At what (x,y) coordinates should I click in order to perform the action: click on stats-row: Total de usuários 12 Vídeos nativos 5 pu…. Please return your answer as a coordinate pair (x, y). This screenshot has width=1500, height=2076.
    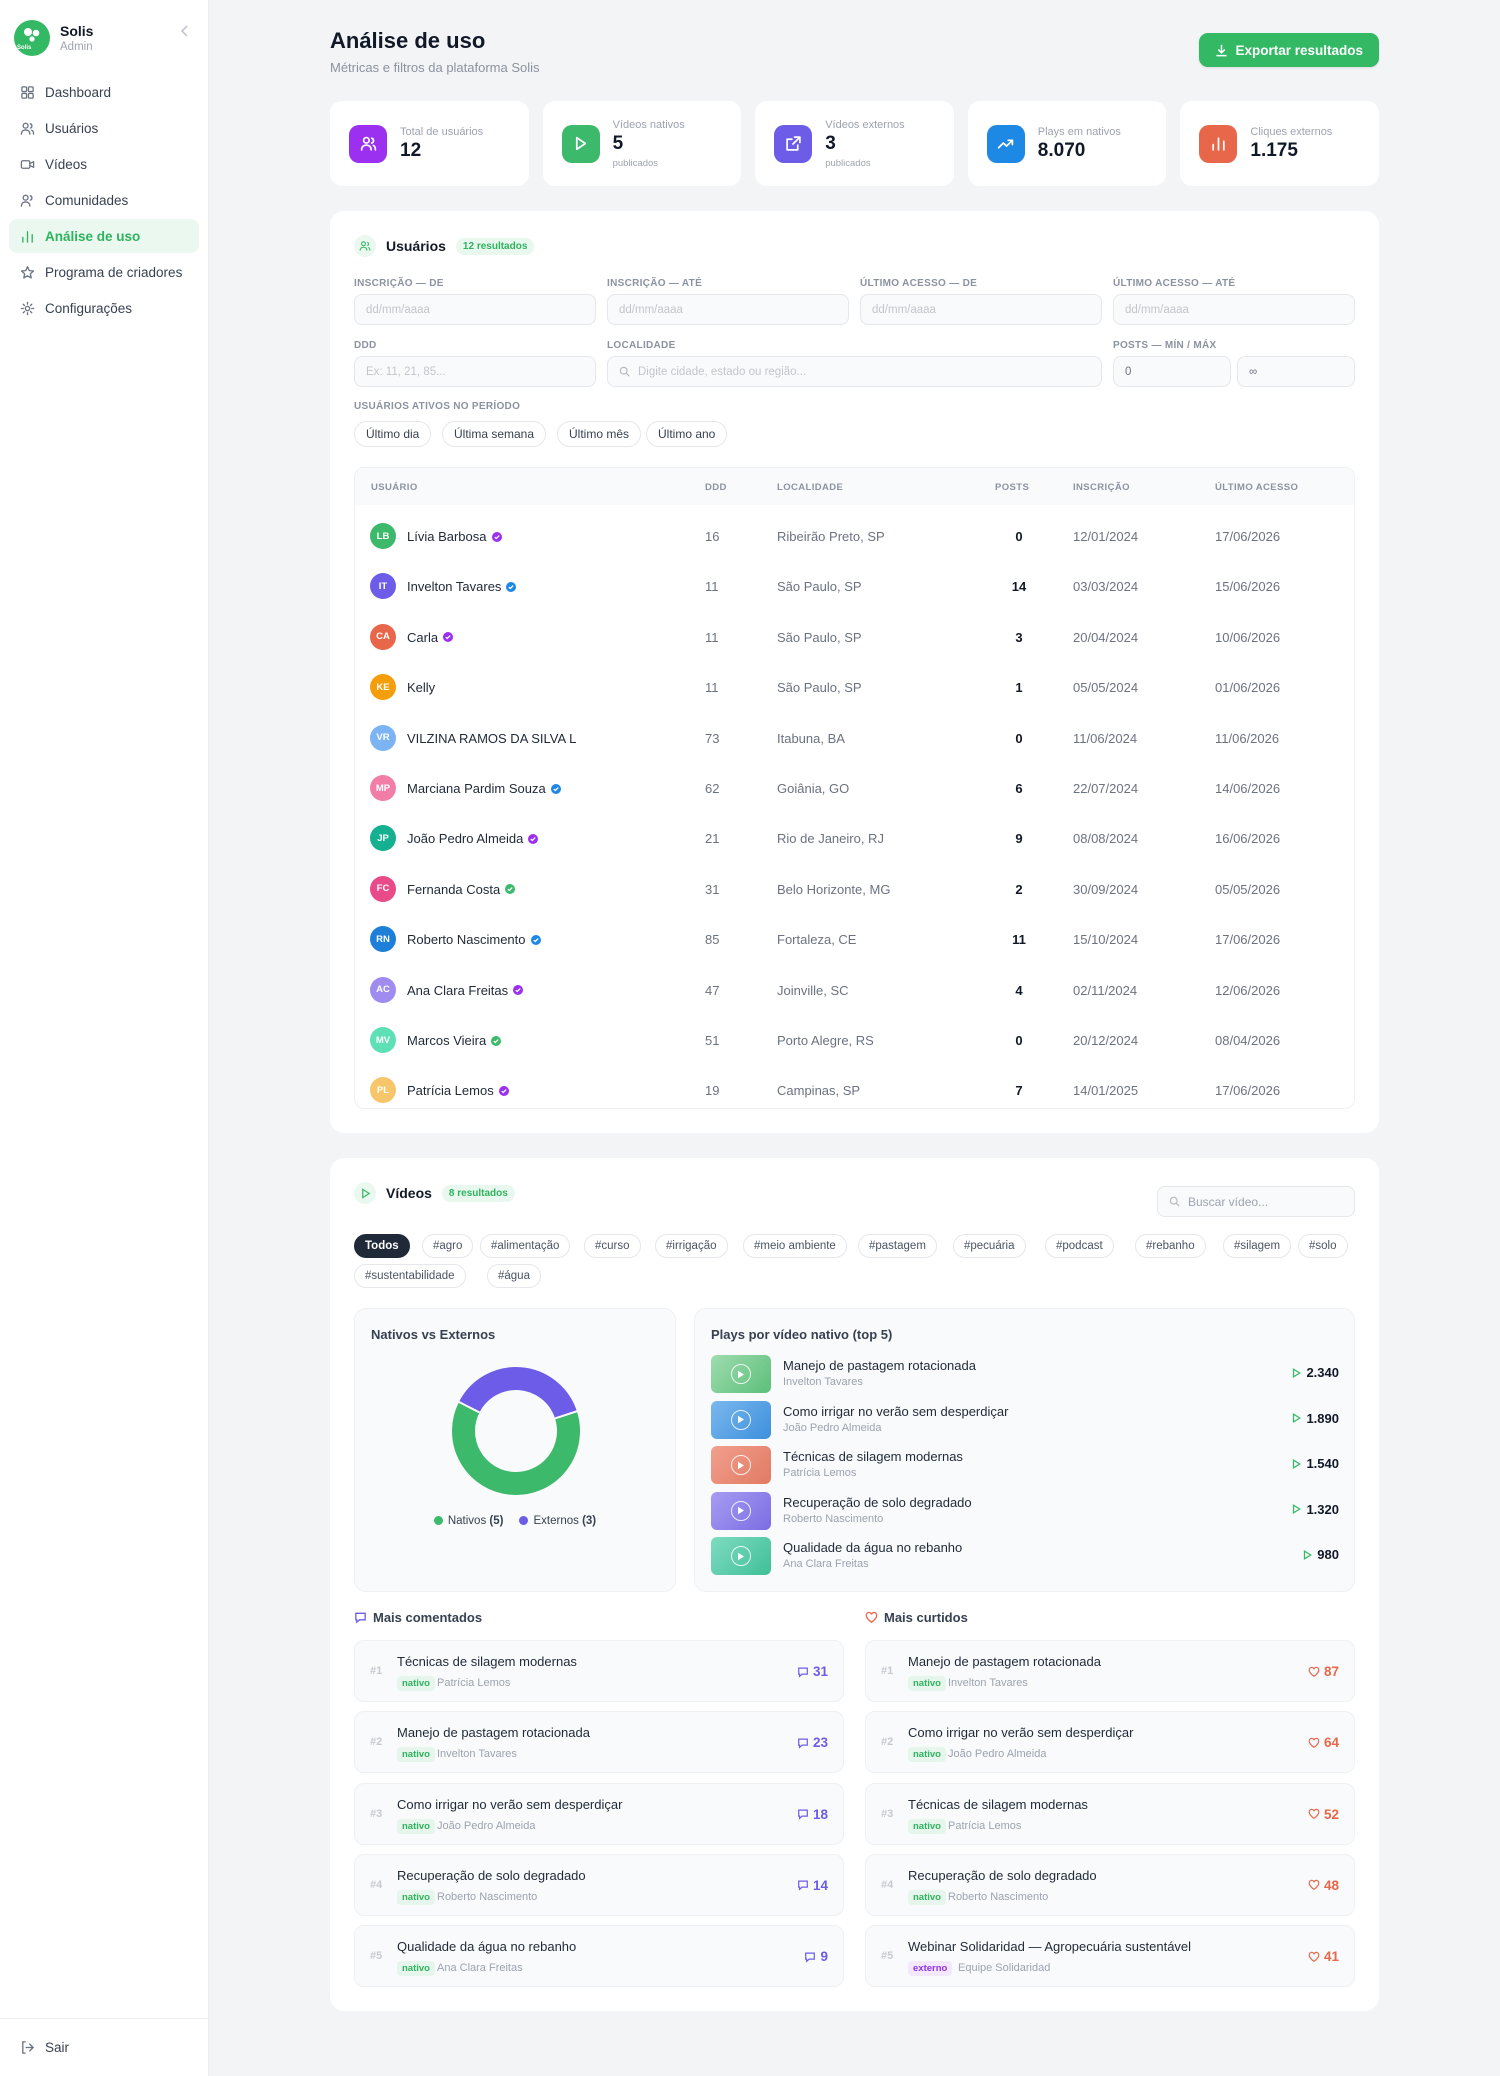
    Looking at the image, I should click on (854, 143).